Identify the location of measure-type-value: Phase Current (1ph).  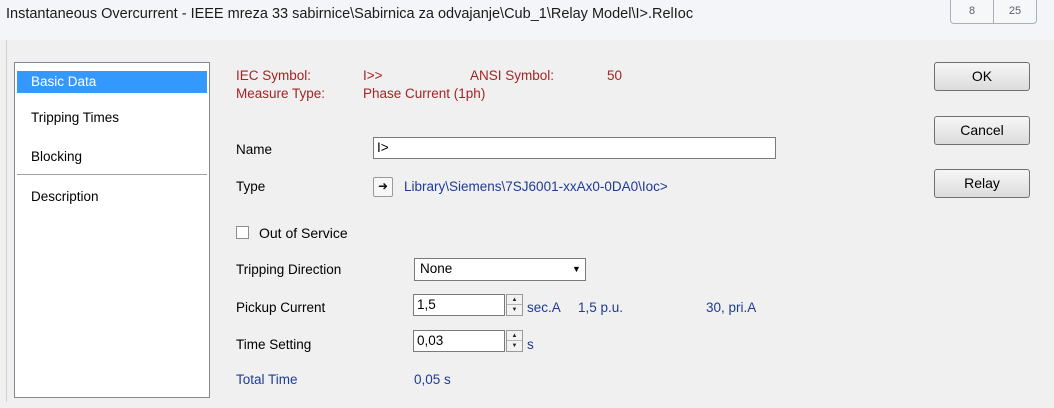
(424, 93).